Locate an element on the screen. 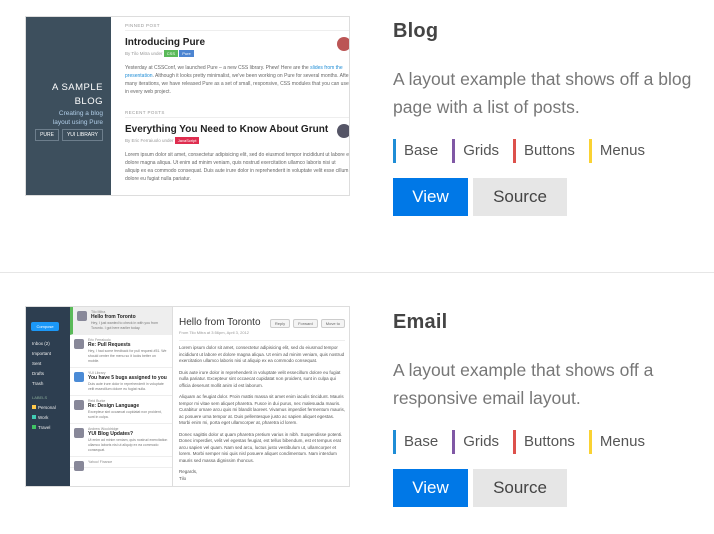  label-item: Work is located at coordinates (44, 418).